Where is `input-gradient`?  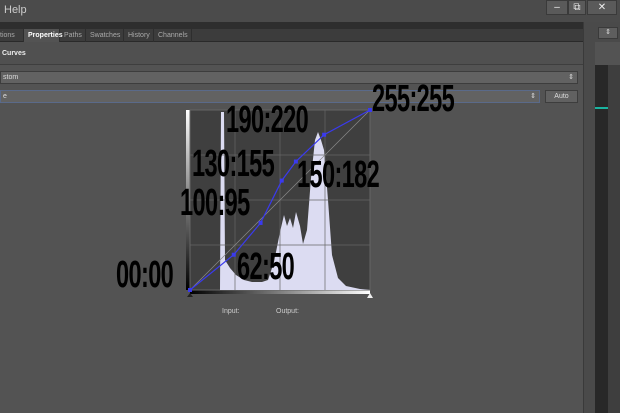 input-gradient is located at coordinates (280, 292).